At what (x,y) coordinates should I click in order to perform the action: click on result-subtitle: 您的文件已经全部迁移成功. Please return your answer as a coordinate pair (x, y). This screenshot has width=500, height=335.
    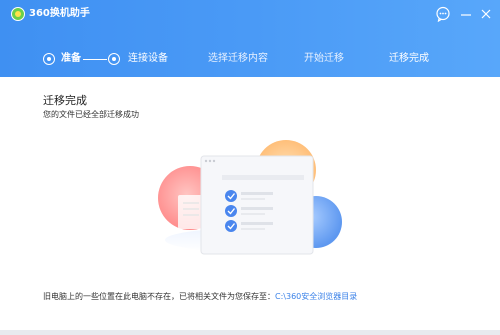
    Looking at the image, I should click on (91, 114).